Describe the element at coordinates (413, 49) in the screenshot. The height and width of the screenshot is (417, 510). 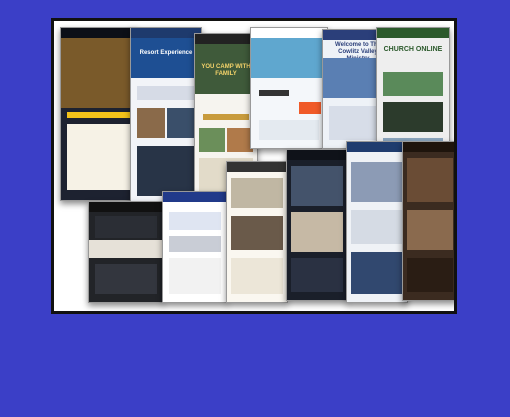
I see `thumbnail-6-heading: CHURCH ONLINE` at that location.